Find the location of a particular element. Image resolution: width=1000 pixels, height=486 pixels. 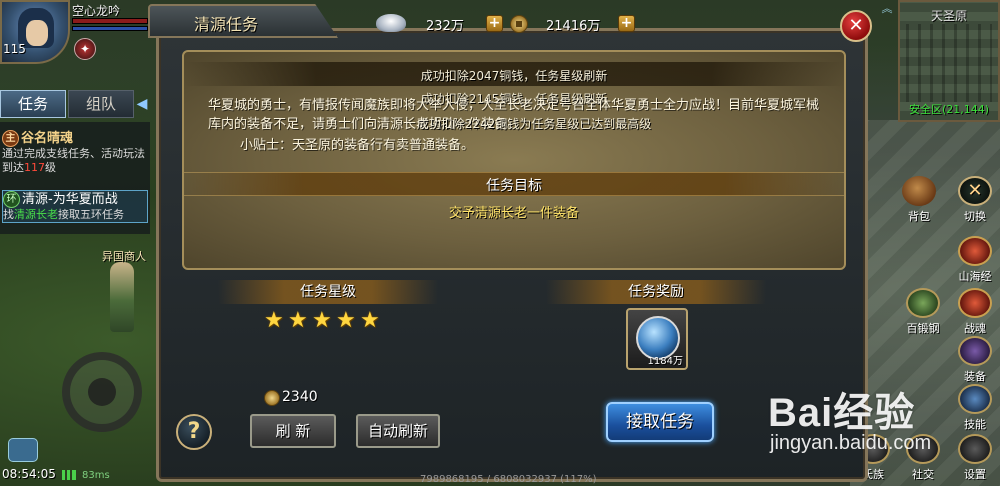

watermark-logo: Bai经验 is located at coordinates (842, 413).